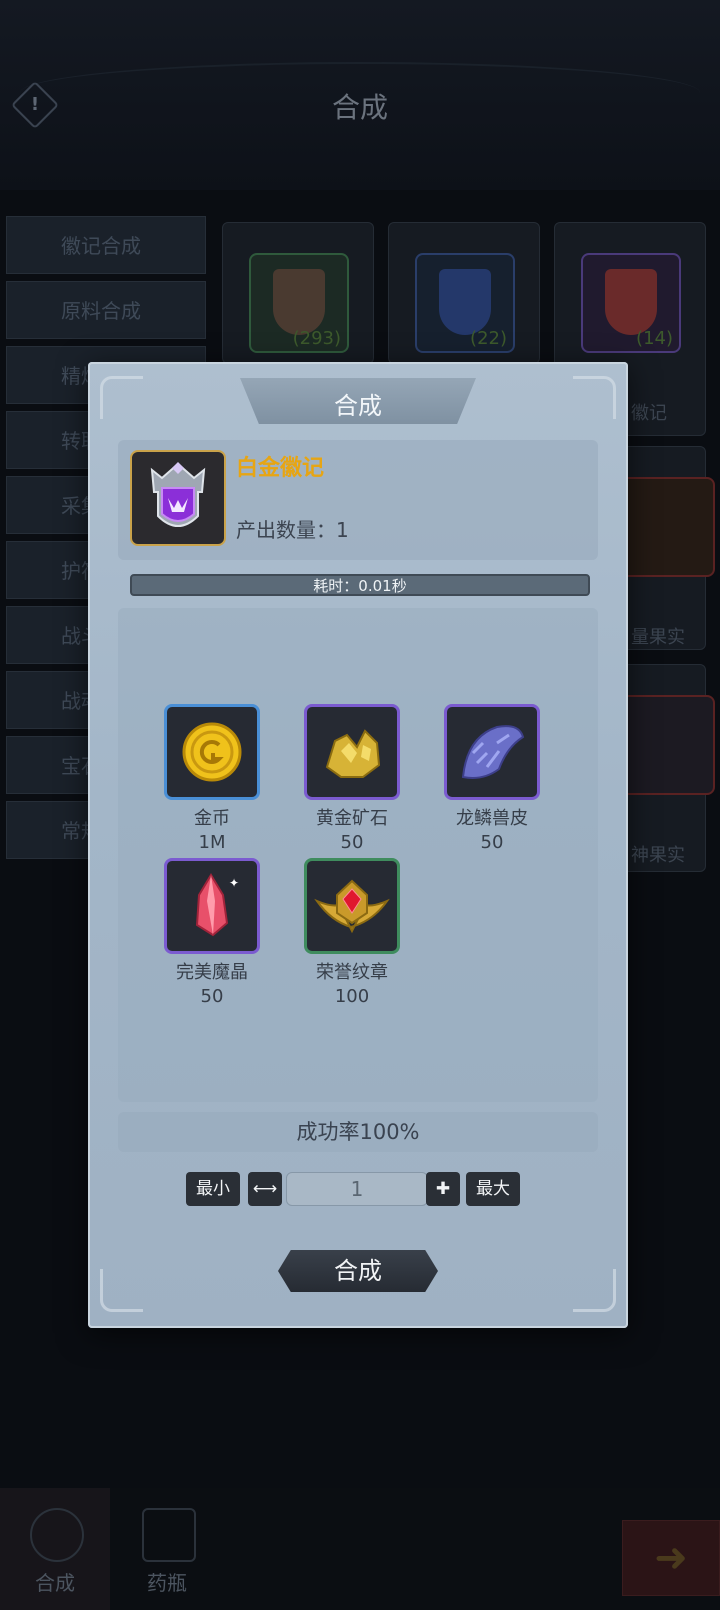 The height and width of the screenshot is (1610, 720). Describe the element at coordinates (352, 818) in the screenshot. I see `material-name: 黄金矿石` at that location.